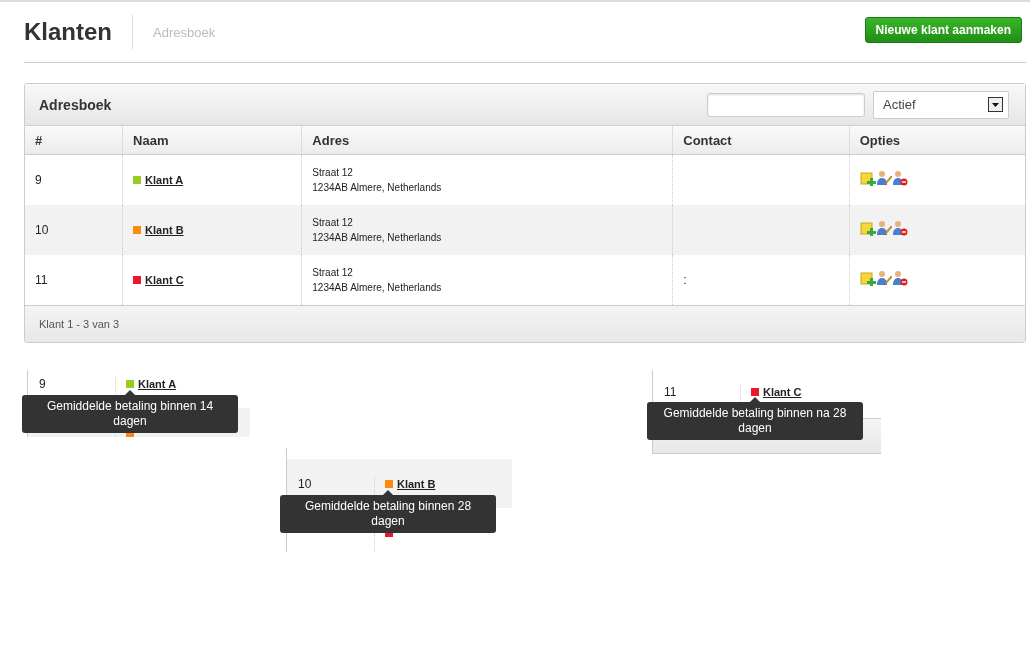  What do you see at coordinates (74, 279) in the screenshot?
I see `table-cell: 11` at bounding box center [74, 279].